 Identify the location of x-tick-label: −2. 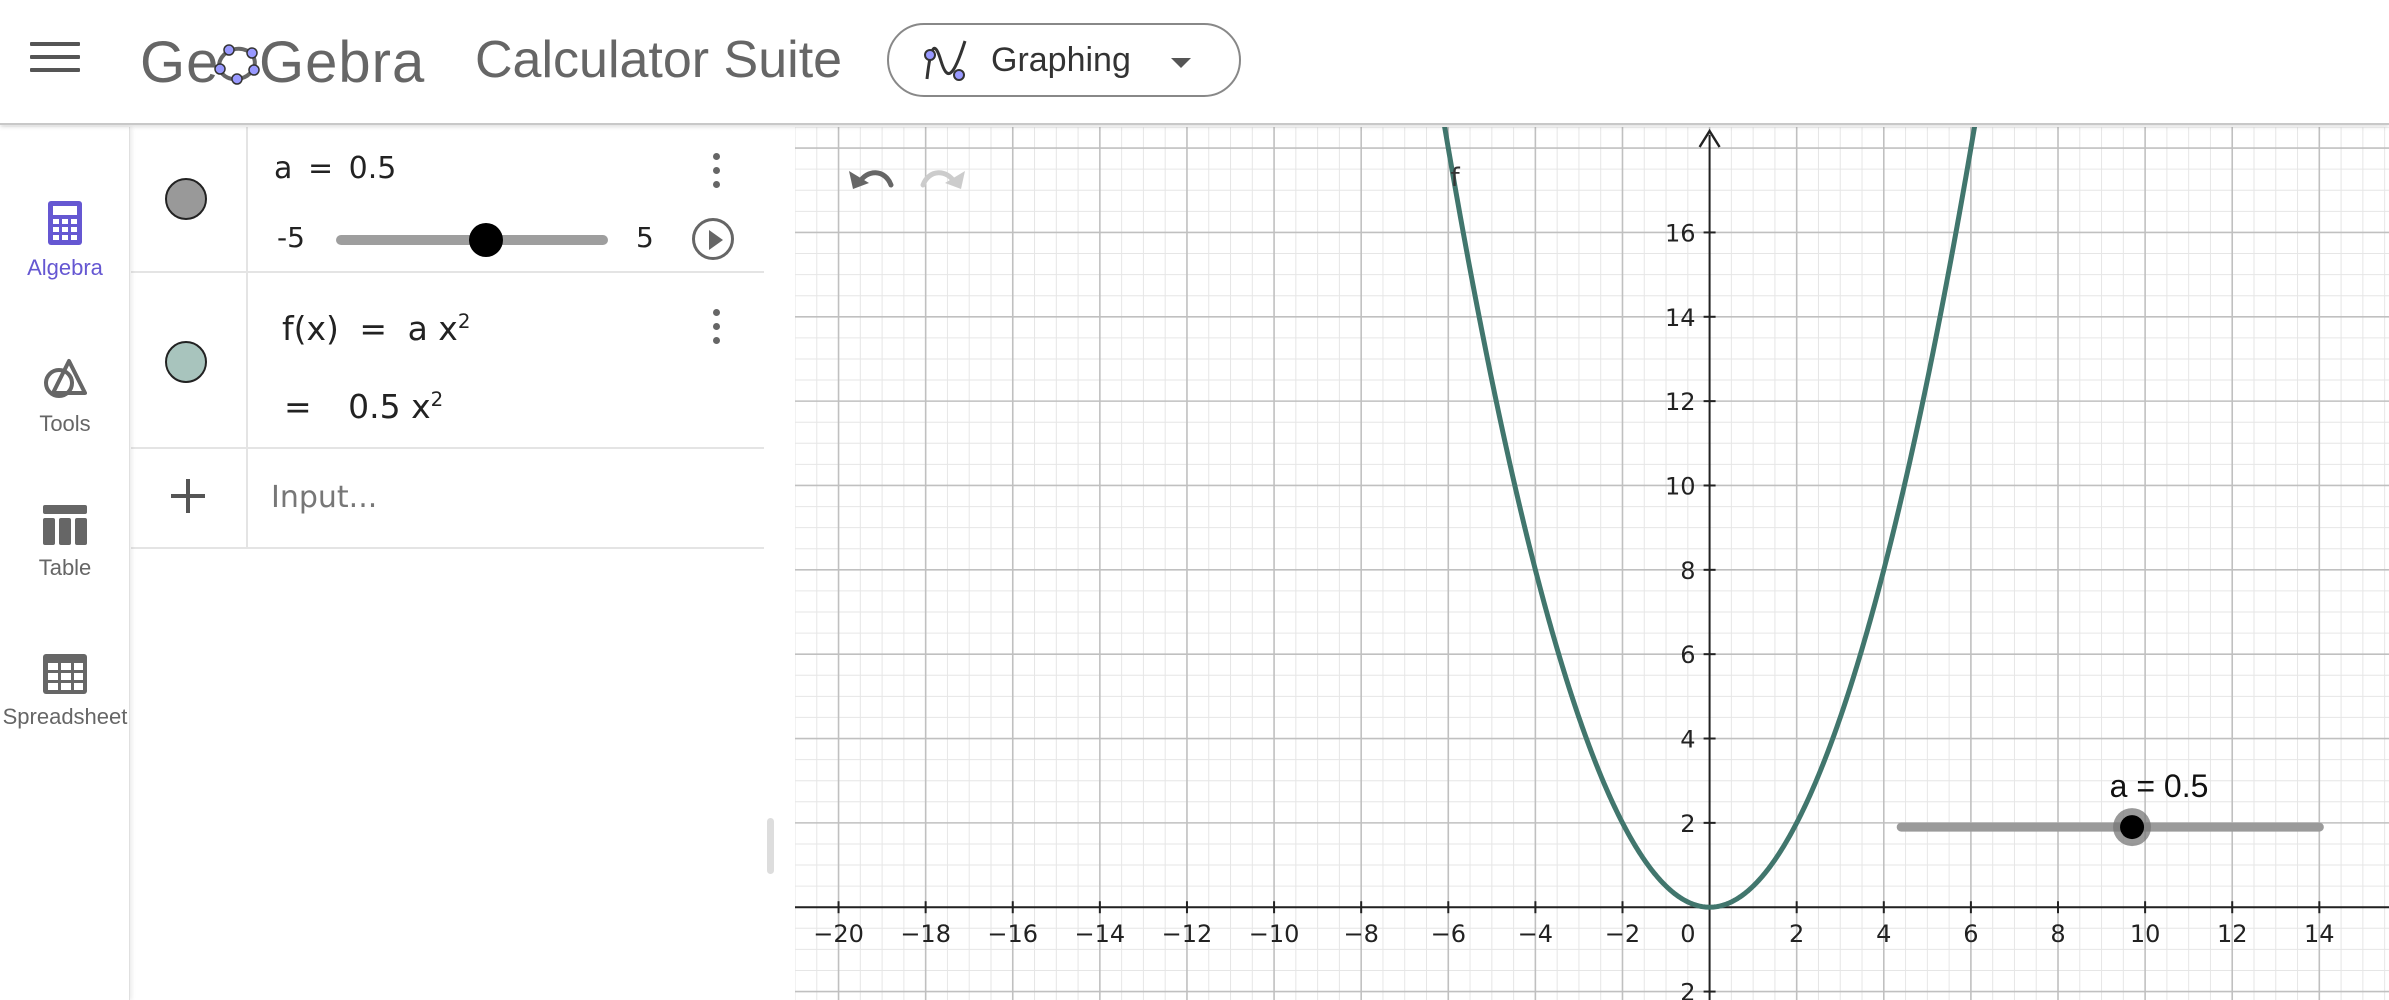
(1622, 934).